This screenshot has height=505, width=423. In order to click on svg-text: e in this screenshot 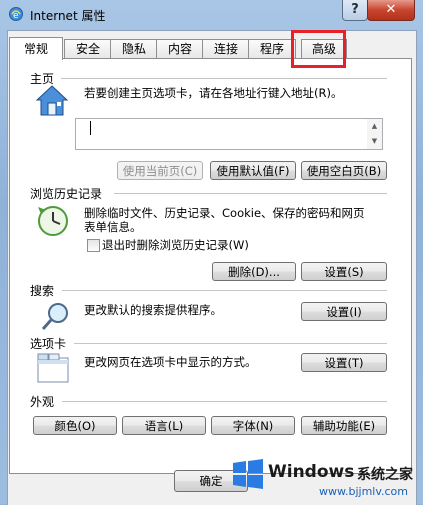, I will do `click(16, 16)`.